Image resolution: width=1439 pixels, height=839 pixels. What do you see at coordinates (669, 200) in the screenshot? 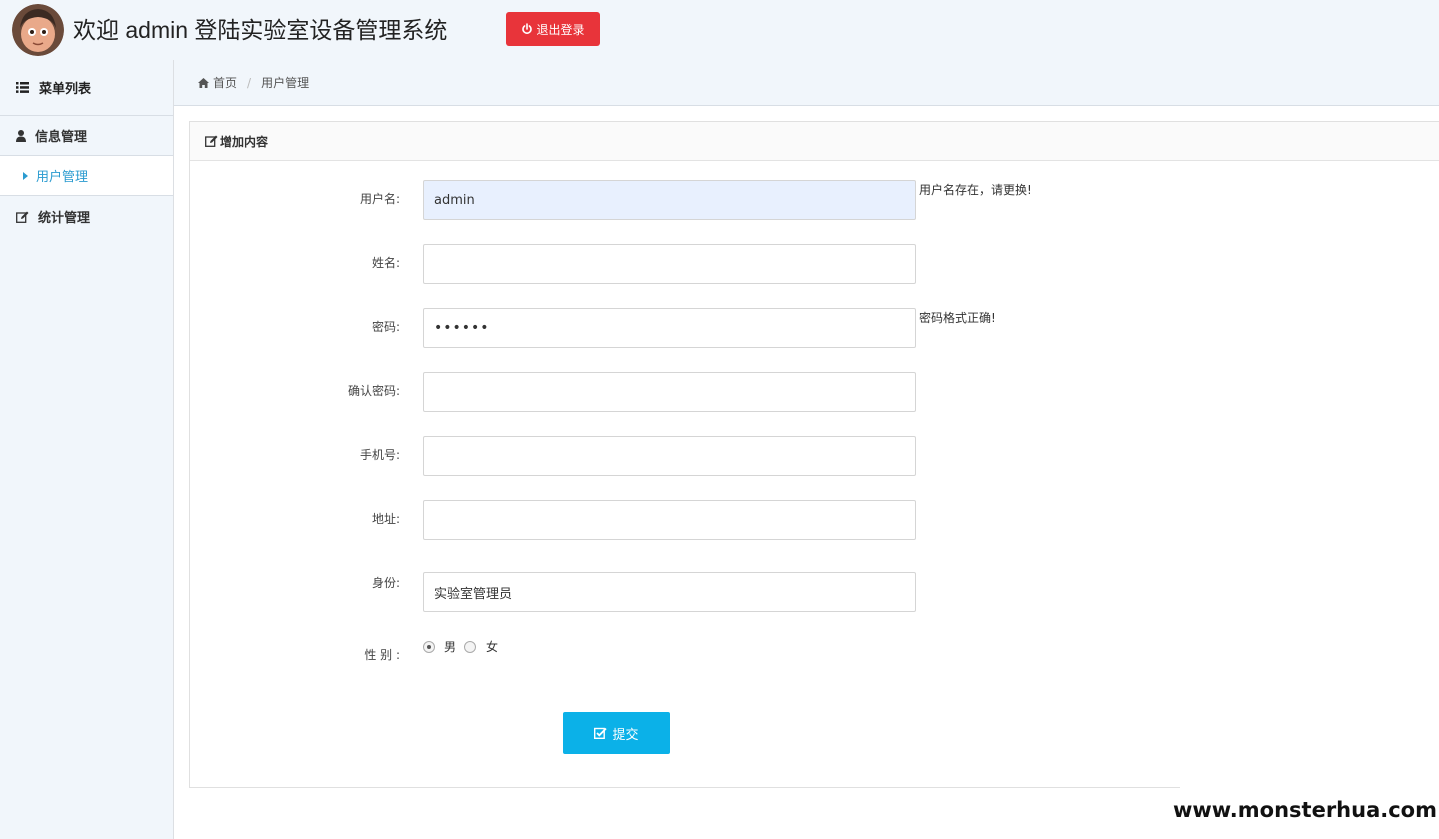
I see `username-input` at bounding box center [669, 200].